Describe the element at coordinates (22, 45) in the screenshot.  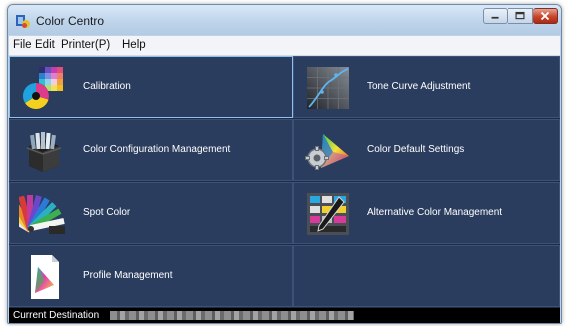
I see `menu-file: File` at that location.